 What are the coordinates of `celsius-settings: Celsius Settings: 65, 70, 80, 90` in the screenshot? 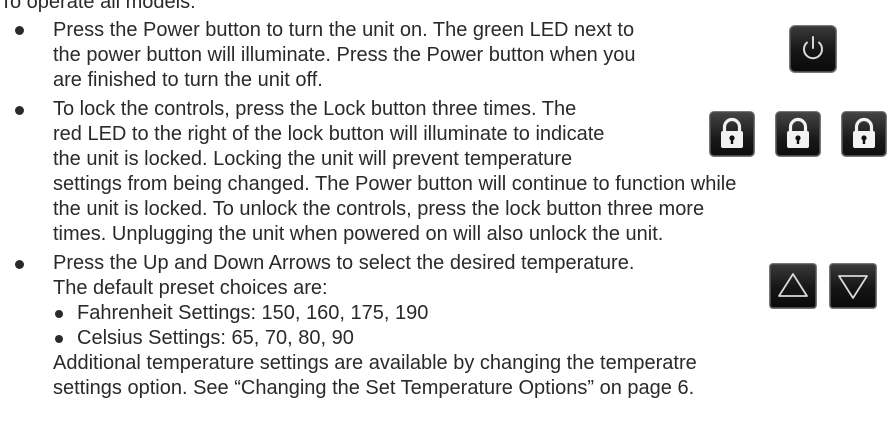 It's located at (215, 338).